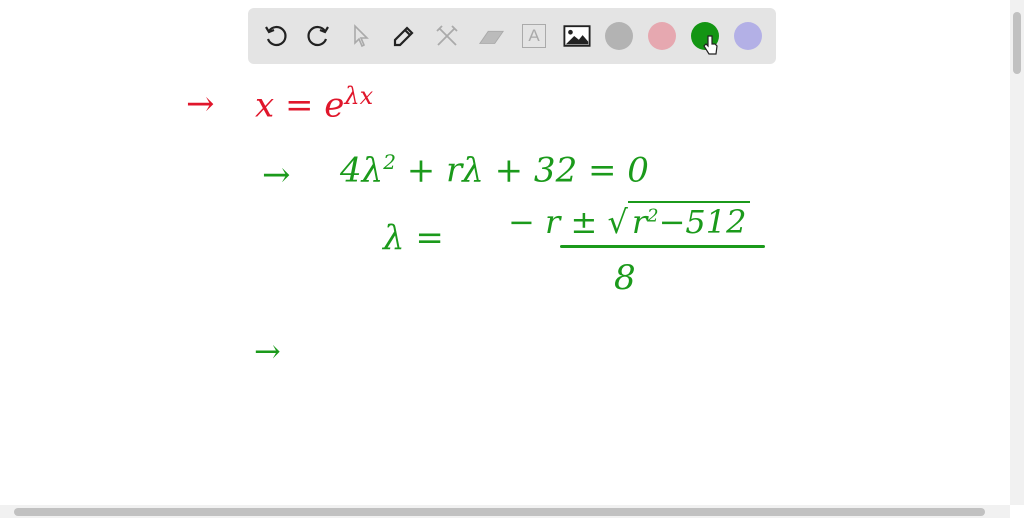  What do you see at coordinates (711, 45) in the screenshot?
I see `hand-cursor-icon` at bounding box center [711, 45].